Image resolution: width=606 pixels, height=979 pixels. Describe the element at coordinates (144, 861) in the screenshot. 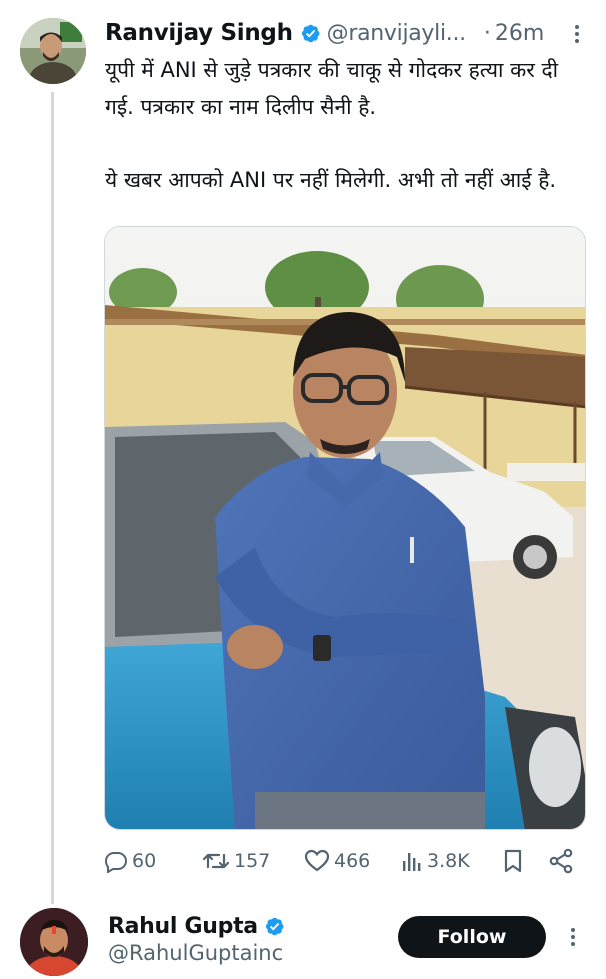

I see `reply-count: 60` at that location.